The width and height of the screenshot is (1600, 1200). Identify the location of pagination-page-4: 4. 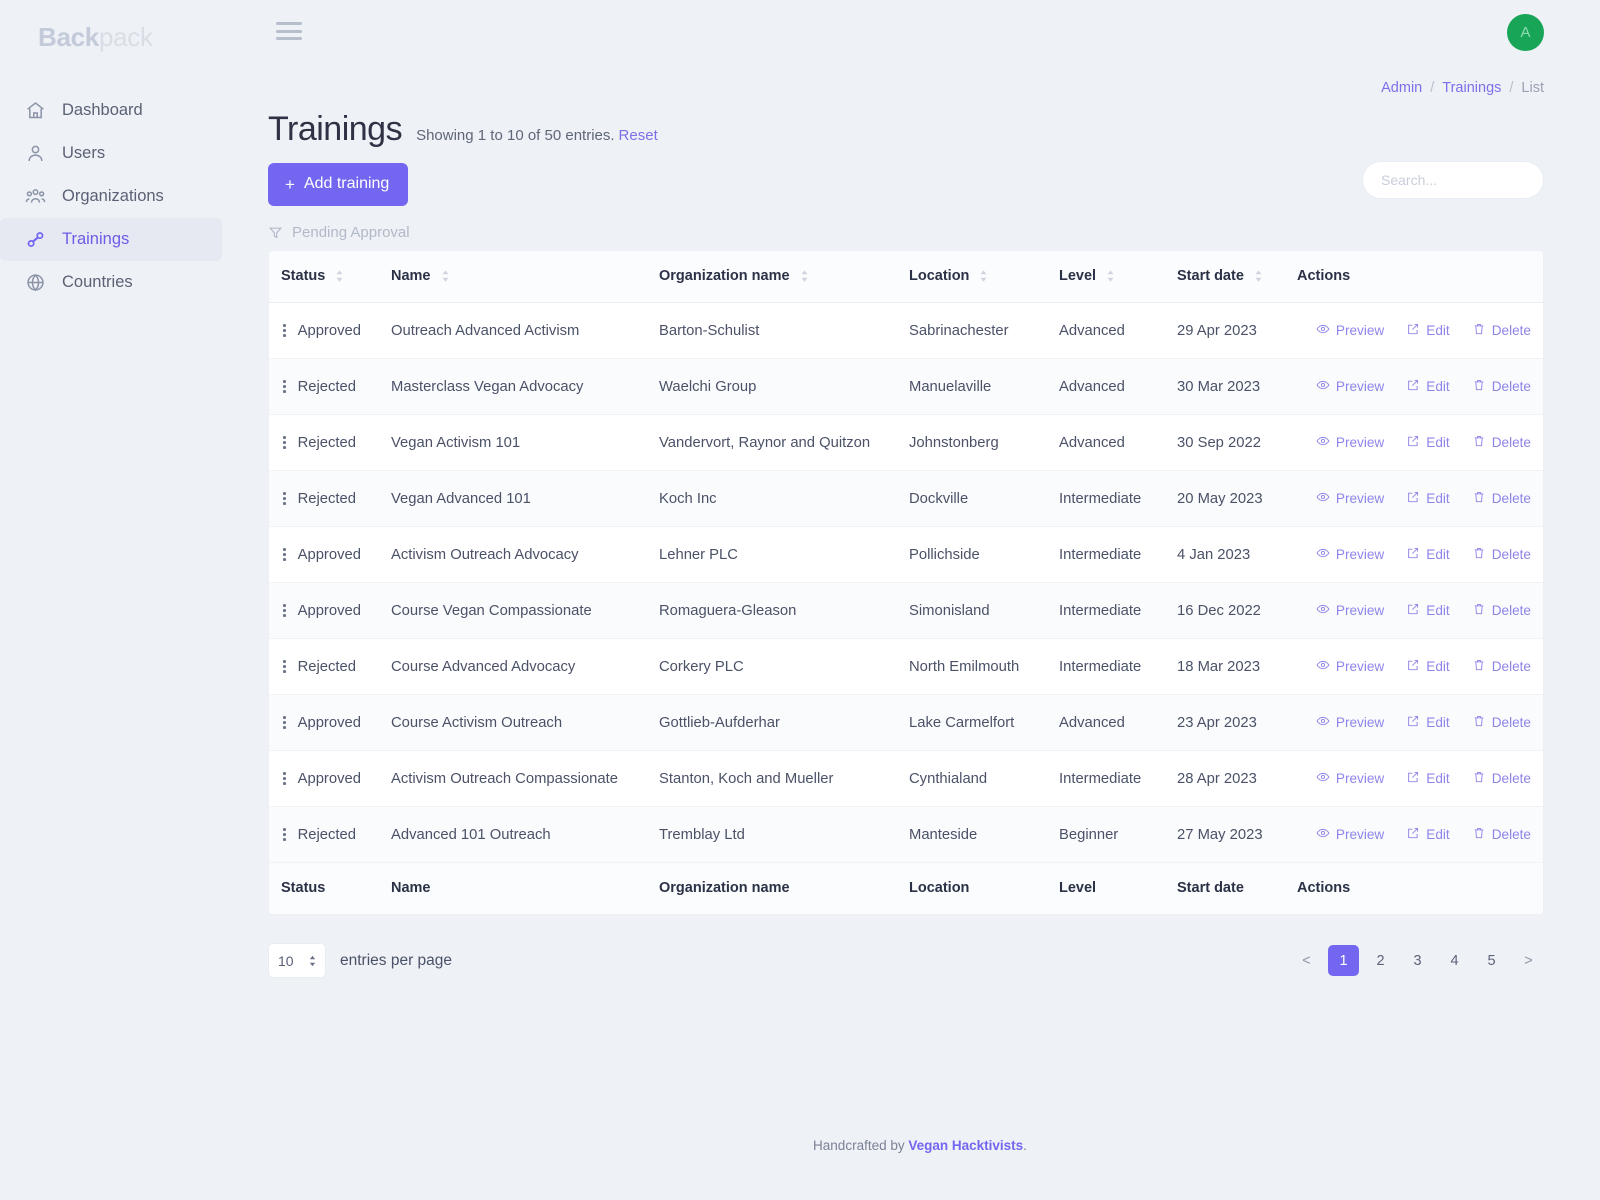
(1454, 960).